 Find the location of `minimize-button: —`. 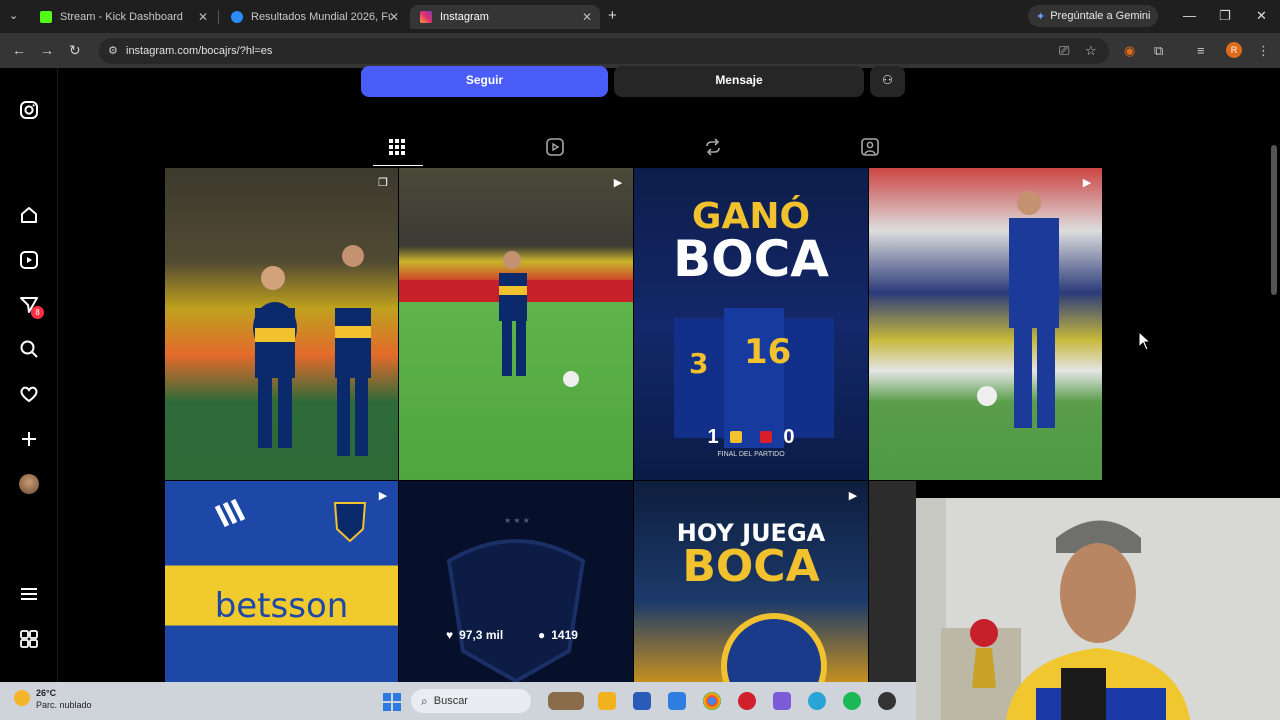

minimize-button: — is located at coordinates (1189, 15).